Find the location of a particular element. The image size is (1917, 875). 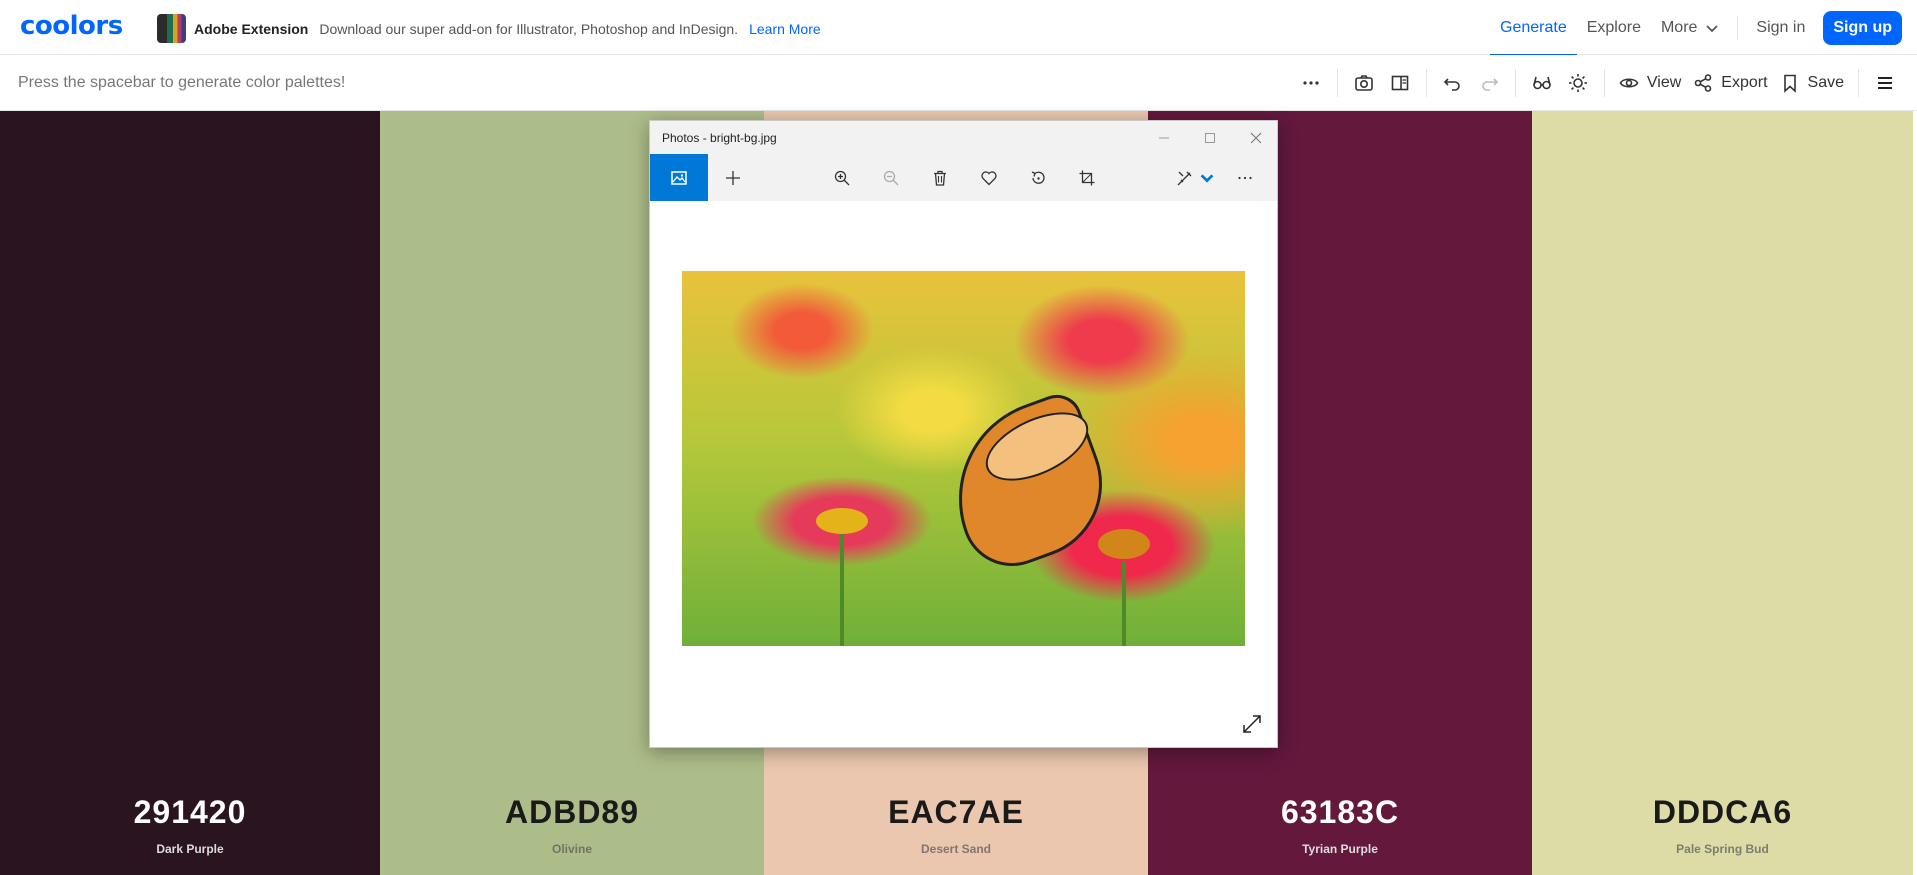

redo-icon is located at coordinates (1490, 84).